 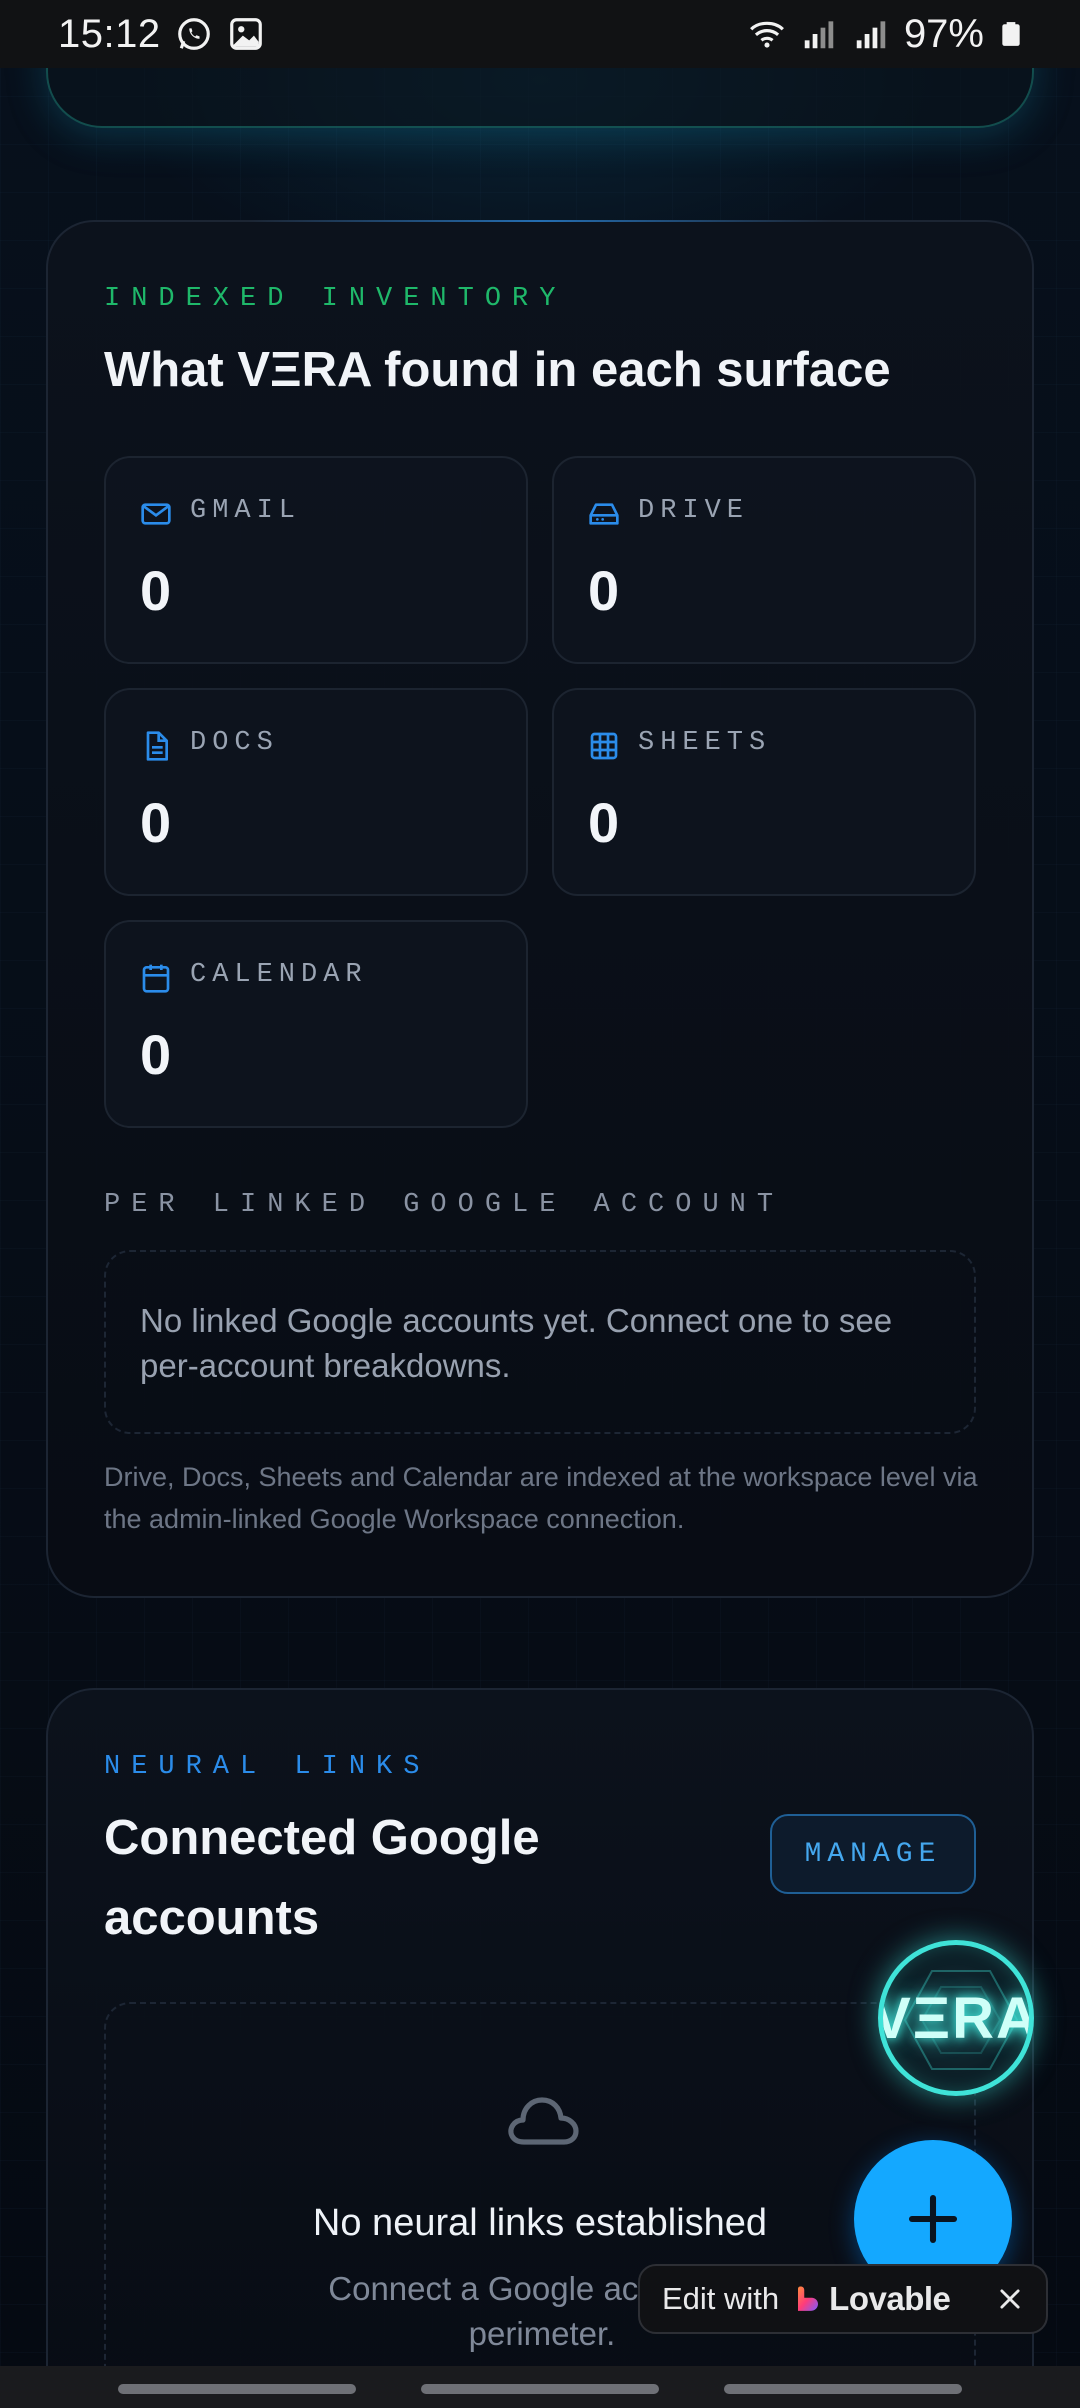 I want to click on calendar-icon, so click(x=156, y=978).